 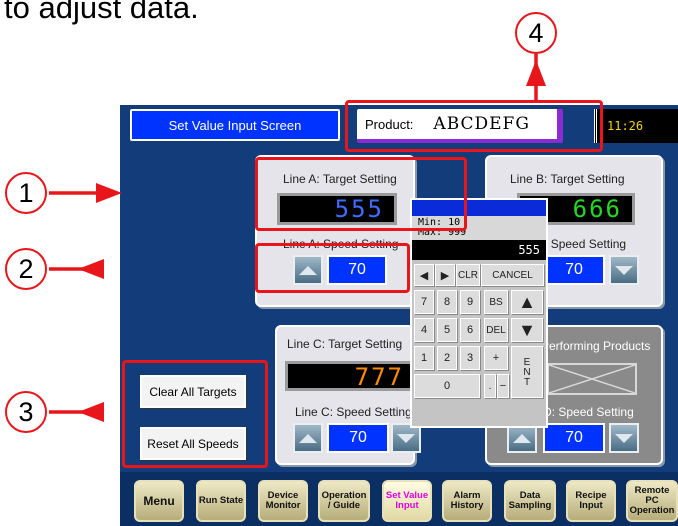 I want to click on arrow-4-head-icon, so click(x=536, y=73).